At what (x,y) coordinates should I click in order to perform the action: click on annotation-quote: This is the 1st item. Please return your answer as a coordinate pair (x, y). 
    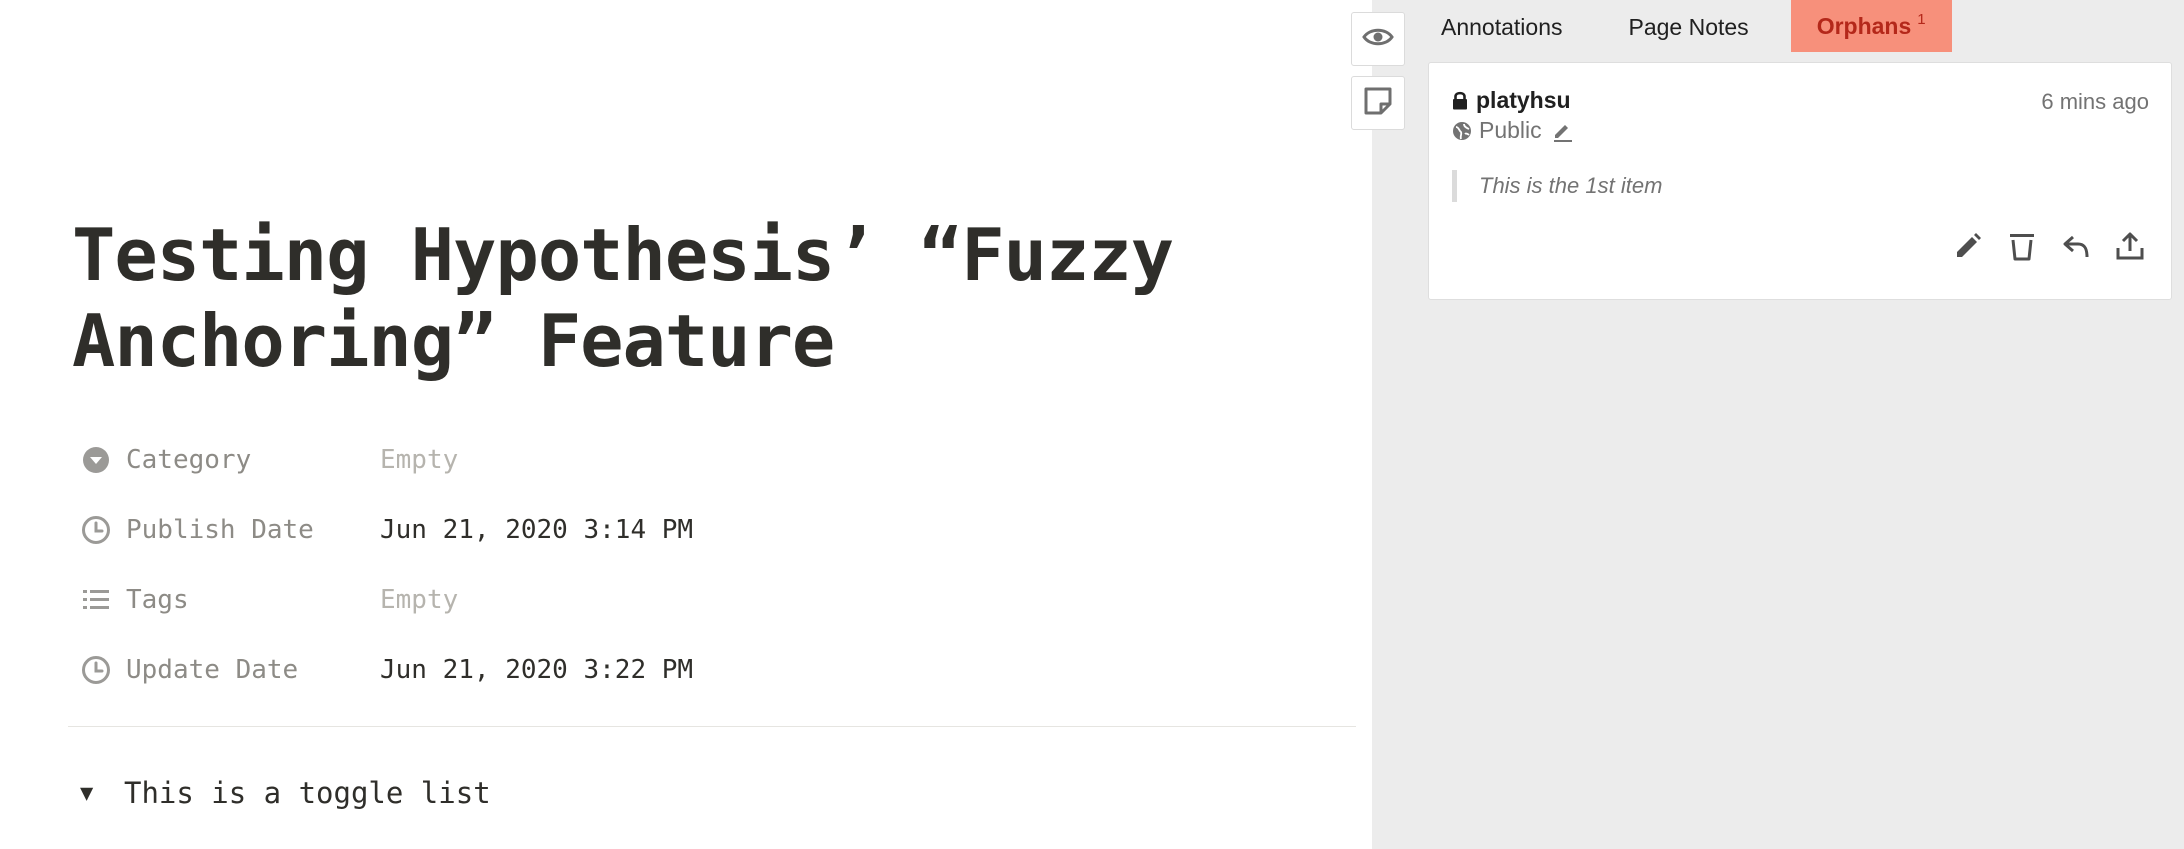
    Looking at the image, I should click on (1557, 186).